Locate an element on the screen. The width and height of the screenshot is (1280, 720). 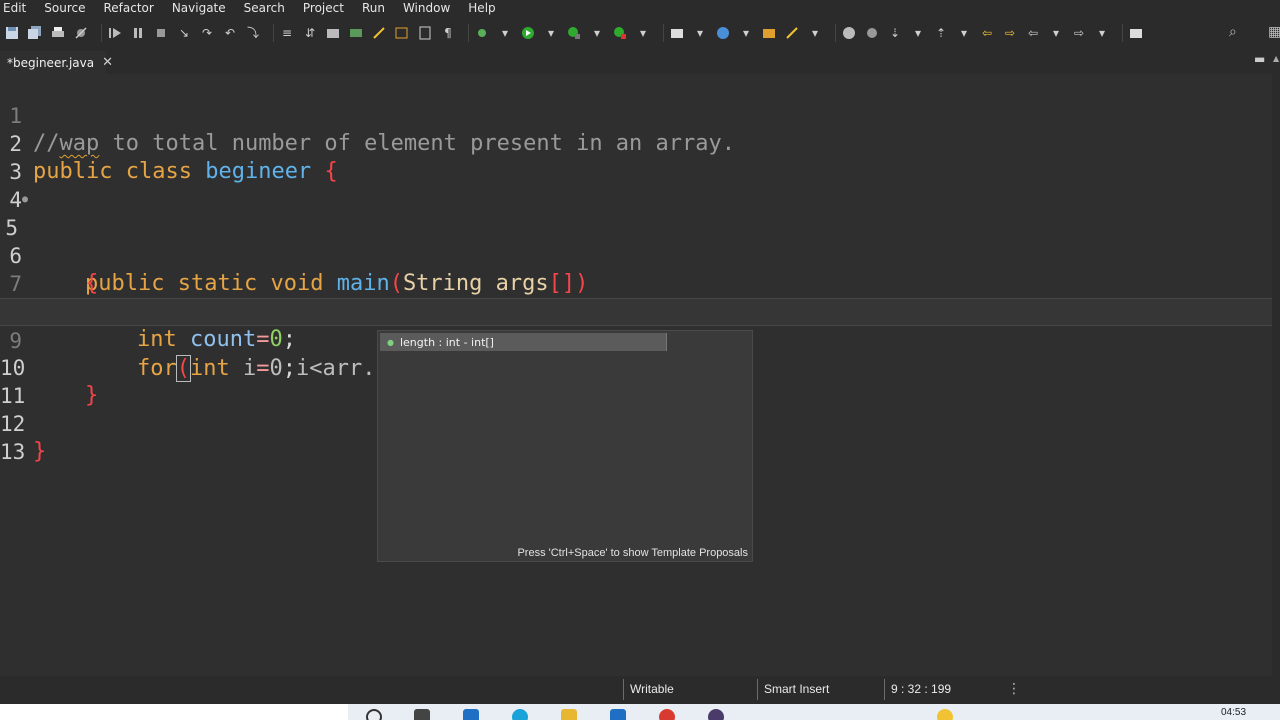
chrome-icon is located at coordinates (667, 714).